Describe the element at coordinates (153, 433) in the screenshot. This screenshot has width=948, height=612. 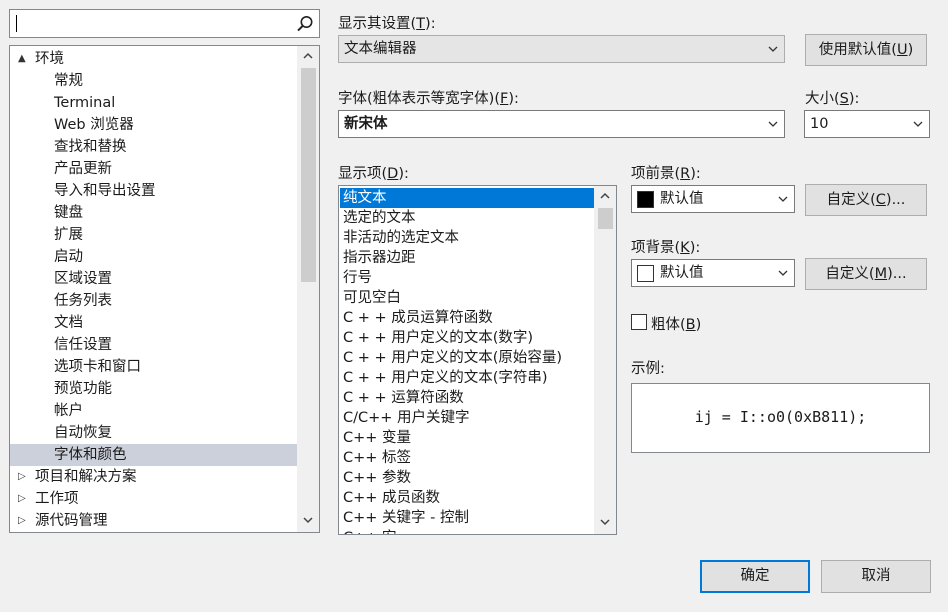
I see `tree-item: 自动恢复` at that location.